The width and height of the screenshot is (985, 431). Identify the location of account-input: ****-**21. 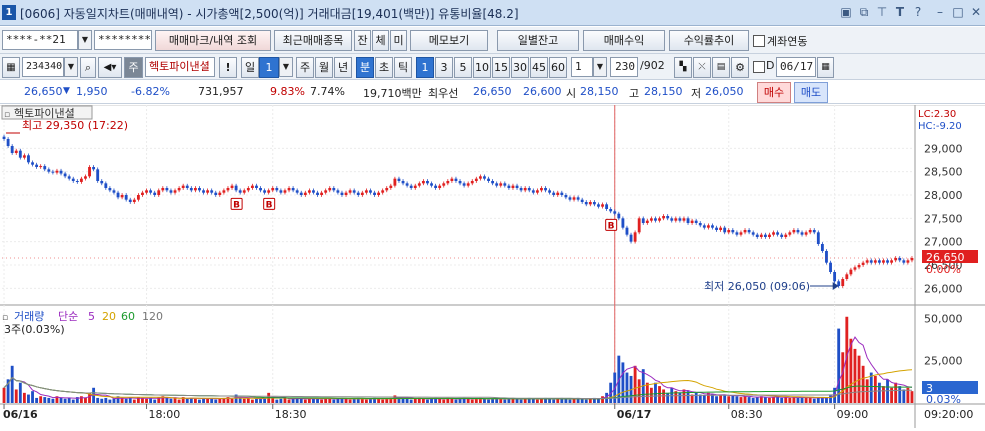
(40, 40).